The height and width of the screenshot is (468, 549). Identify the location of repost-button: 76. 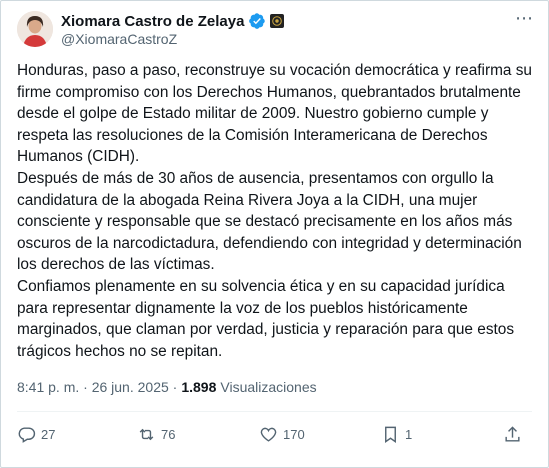
(156, 434).